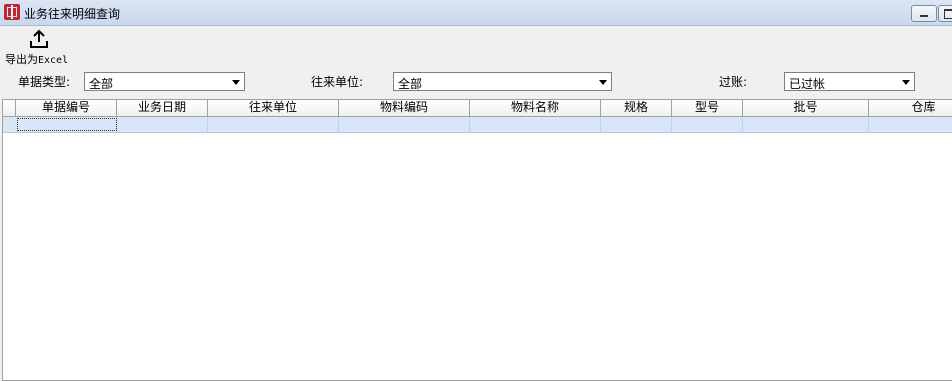 The image size is (952, 381). What do you see at coordinates (733, 82) in the screenshot?
I see `posting-label: 过账:` at bounding box center [733, 82].